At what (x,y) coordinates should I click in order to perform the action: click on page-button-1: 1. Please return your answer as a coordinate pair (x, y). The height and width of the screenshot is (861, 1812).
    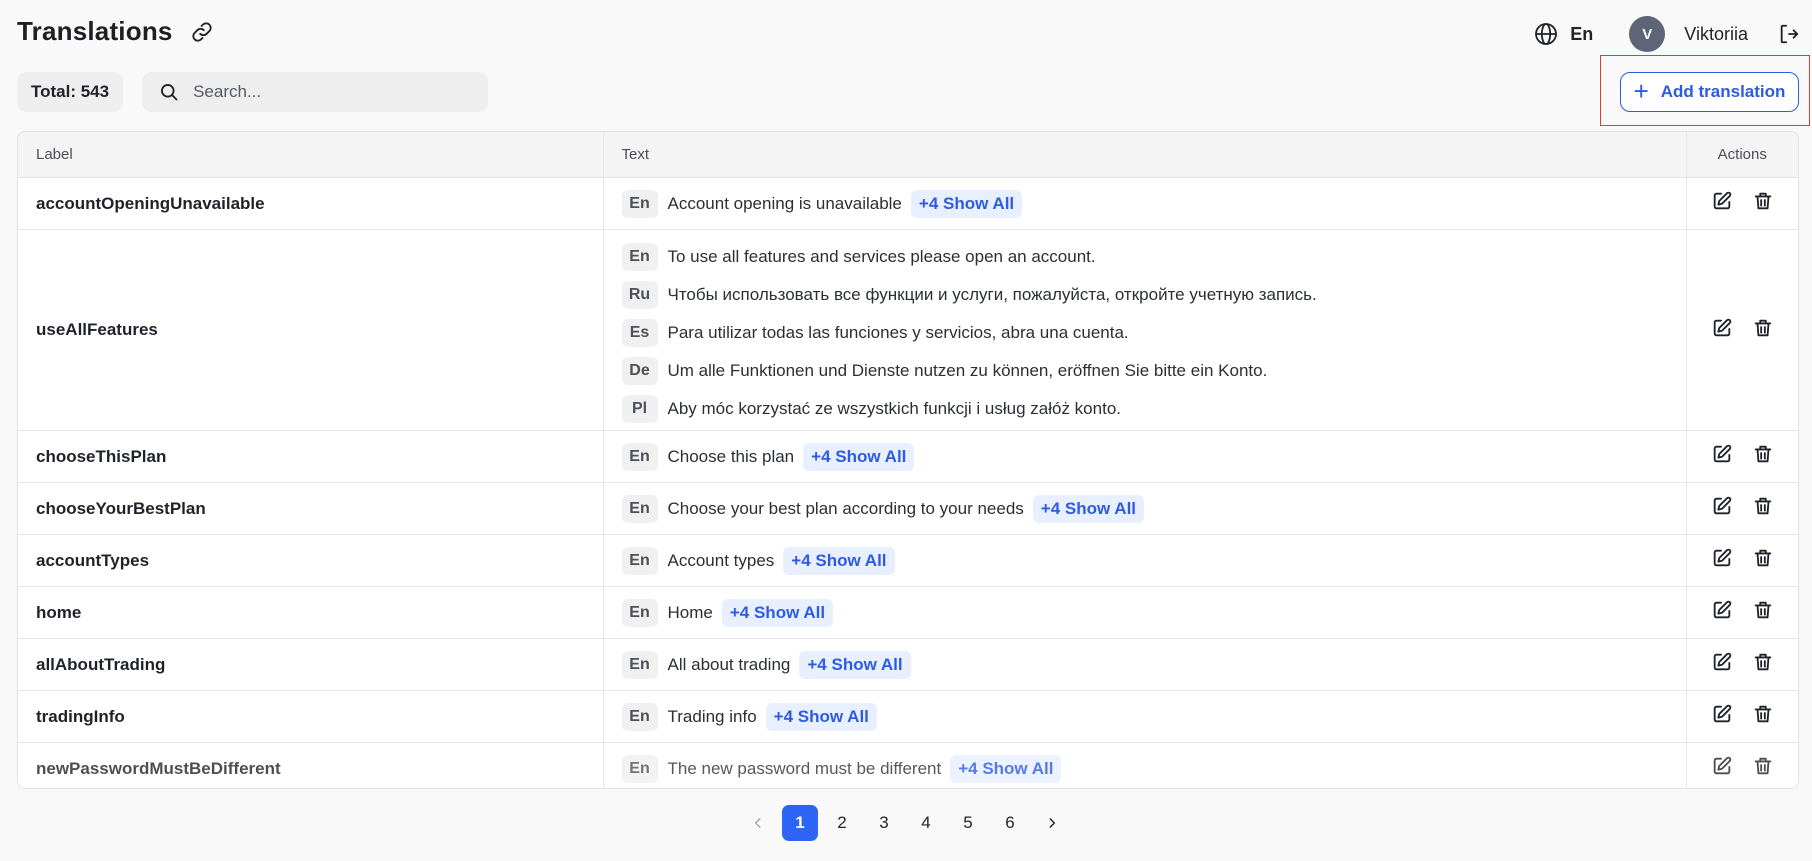
    Looking at the image, I should click on (800, 823).